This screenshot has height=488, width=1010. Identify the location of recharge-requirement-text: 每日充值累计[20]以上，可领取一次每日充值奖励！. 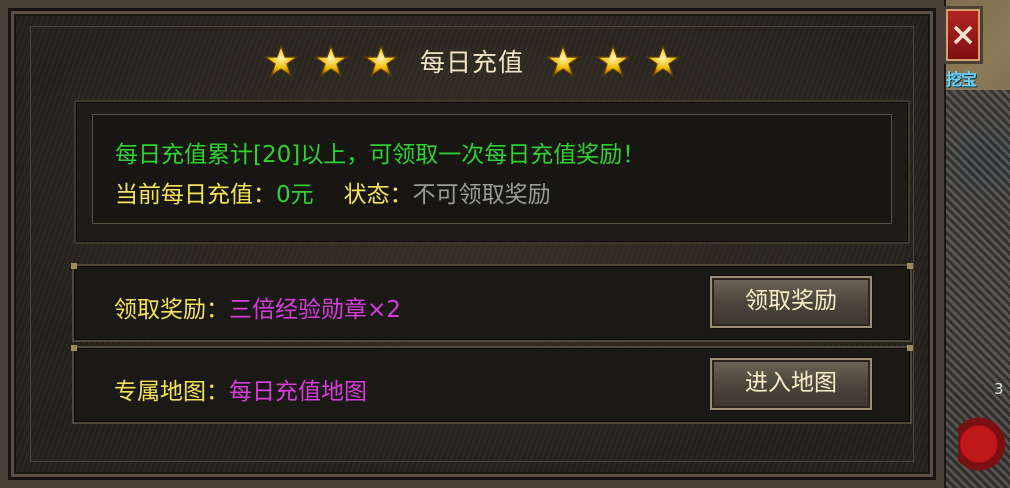
(380, 155).